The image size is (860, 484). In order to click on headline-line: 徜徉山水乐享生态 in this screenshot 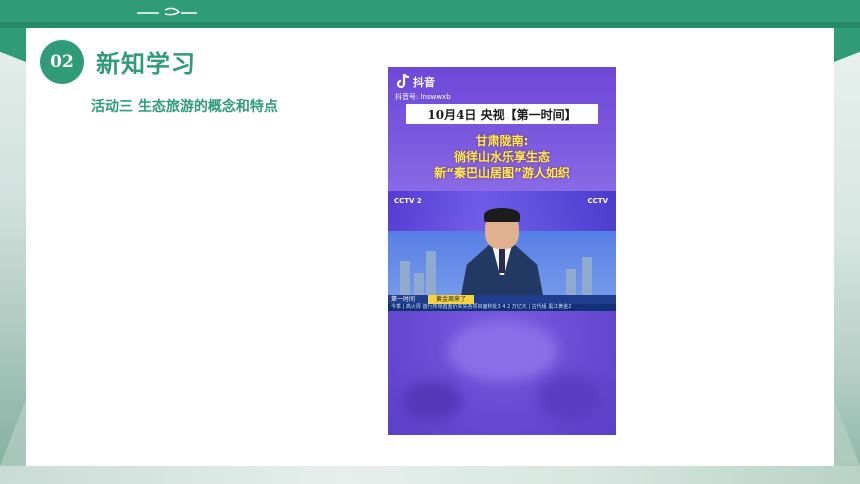, I will do `click(501, 157)`.